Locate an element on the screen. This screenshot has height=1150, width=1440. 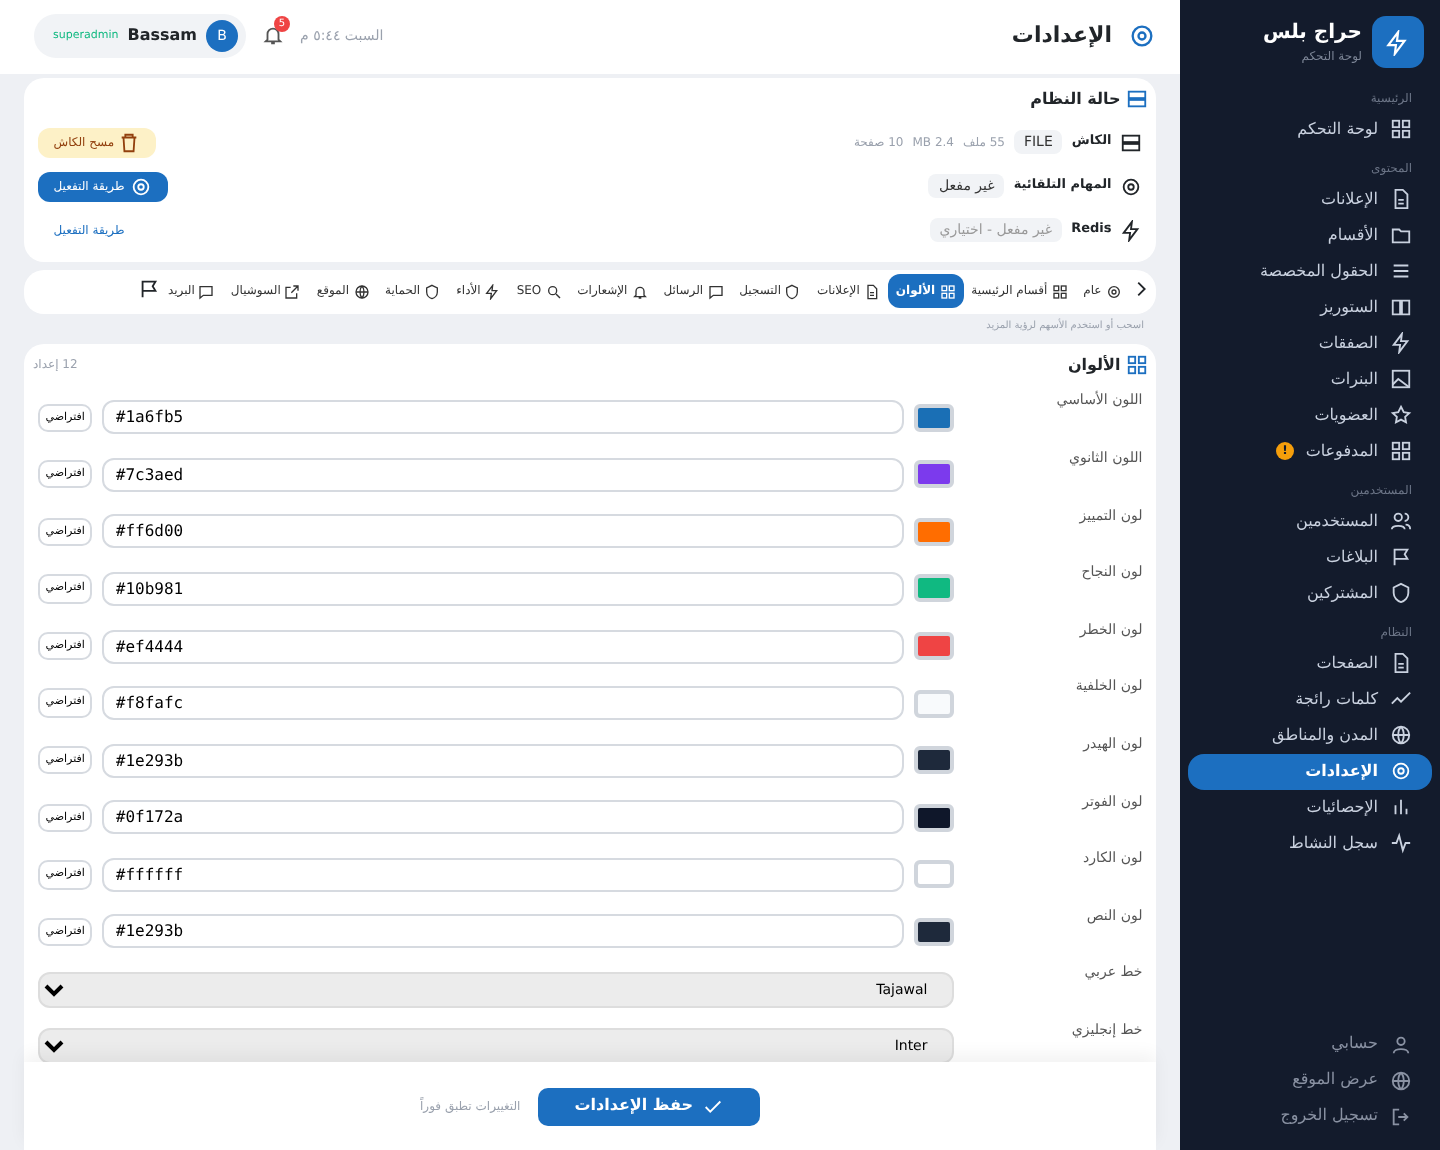
sidebar-item: المشتركين is located at coordinates (1310, 593).